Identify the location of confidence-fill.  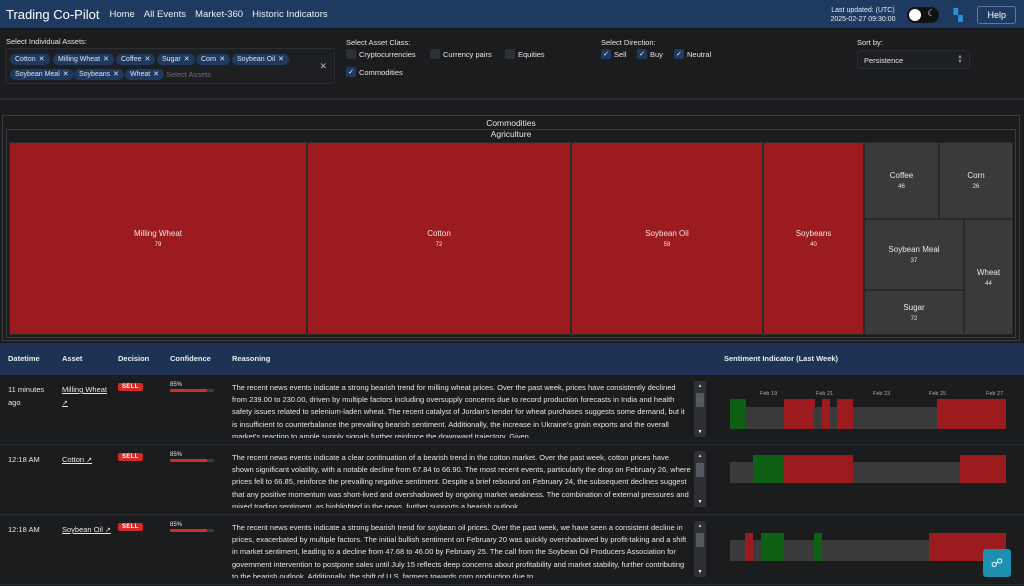
(189, 460).